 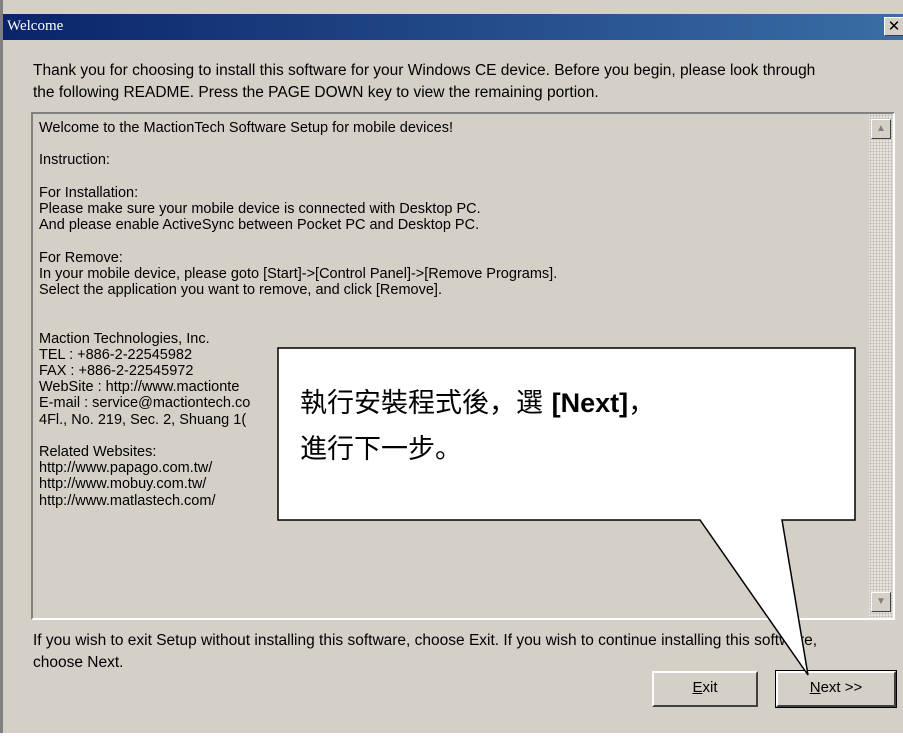 What do you see at coordinates (381, 449) in the screenshot?
I see `callout-line-2: 進行下一步。` at bounding box center [381, 449].